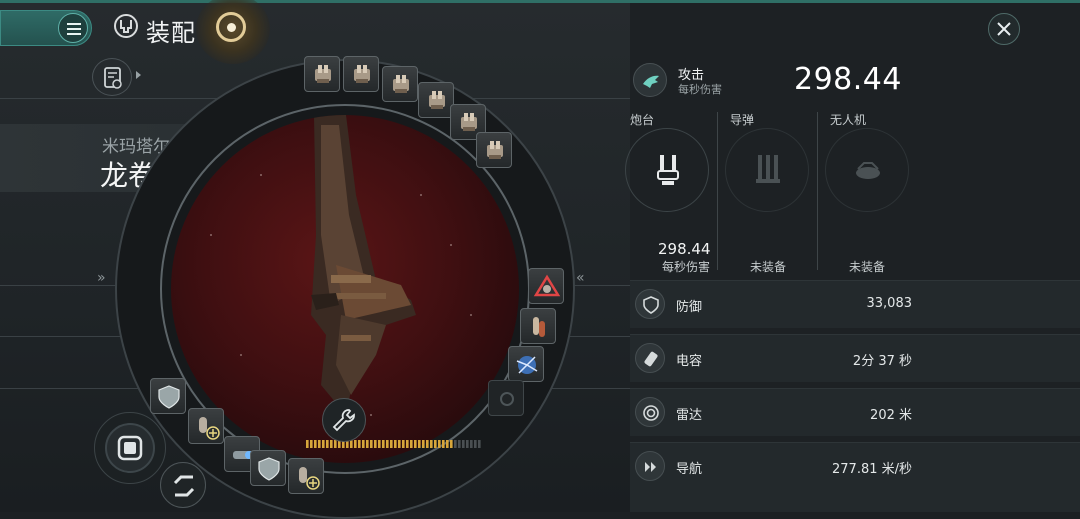 This screenshot has width=1080, height=519. Describe the element at coordinates (848, 79) in the screenshot. I see `attack-dps-value: 298.44` at that location.